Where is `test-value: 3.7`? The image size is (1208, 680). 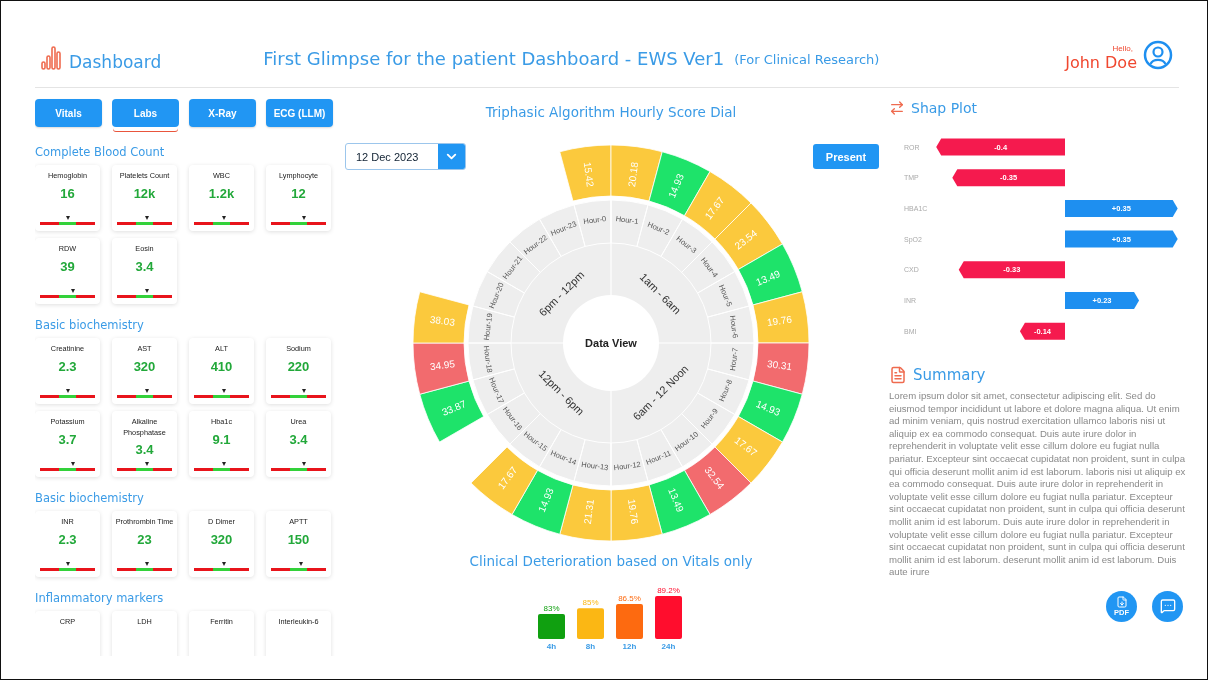
test-value: 3.7 is located at coordinates (67, 439).